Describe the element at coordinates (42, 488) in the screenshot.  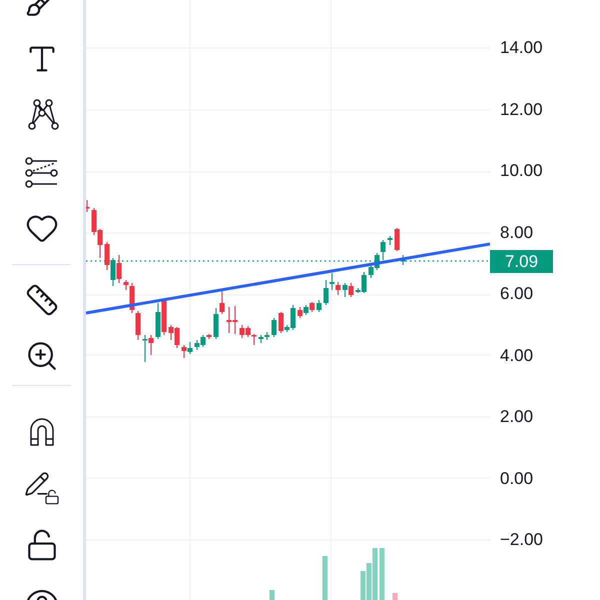
I see `pencil-lock-icon` at that location.